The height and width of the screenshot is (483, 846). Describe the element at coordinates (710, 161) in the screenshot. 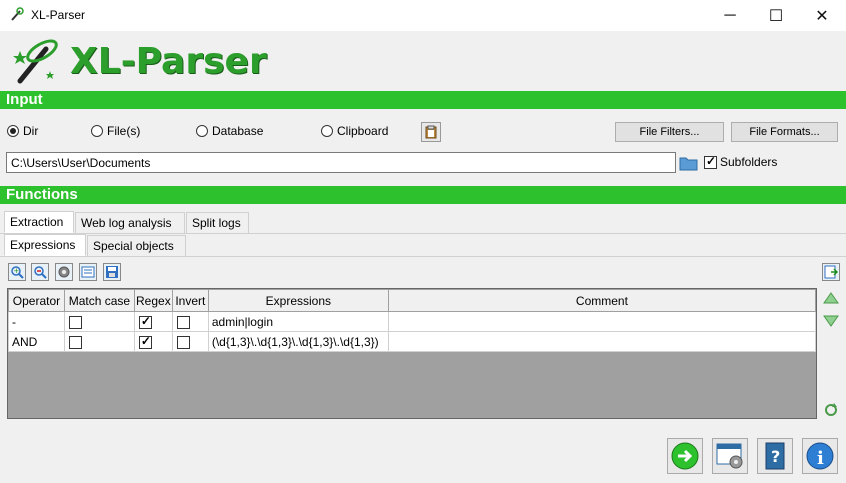

I see `subfolders-checkbox` at that location.